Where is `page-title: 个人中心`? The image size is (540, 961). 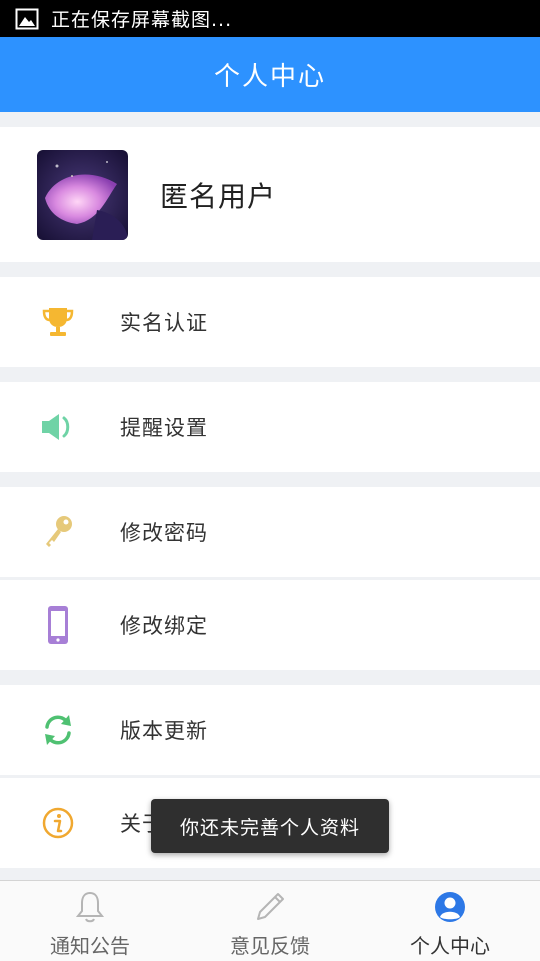
page-title: 个人中心 is located at coordinates (269, 77).